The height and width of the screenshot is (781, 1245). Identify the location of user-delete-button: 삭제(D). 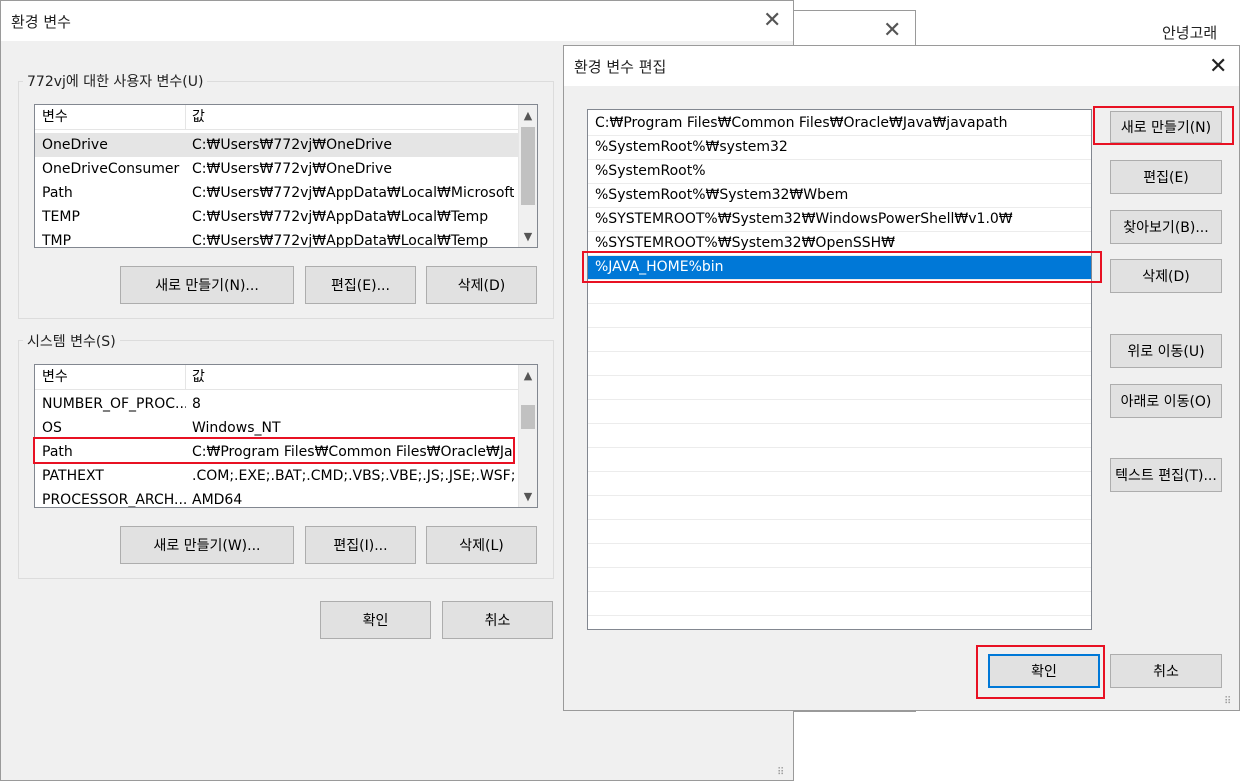
(481, 285).